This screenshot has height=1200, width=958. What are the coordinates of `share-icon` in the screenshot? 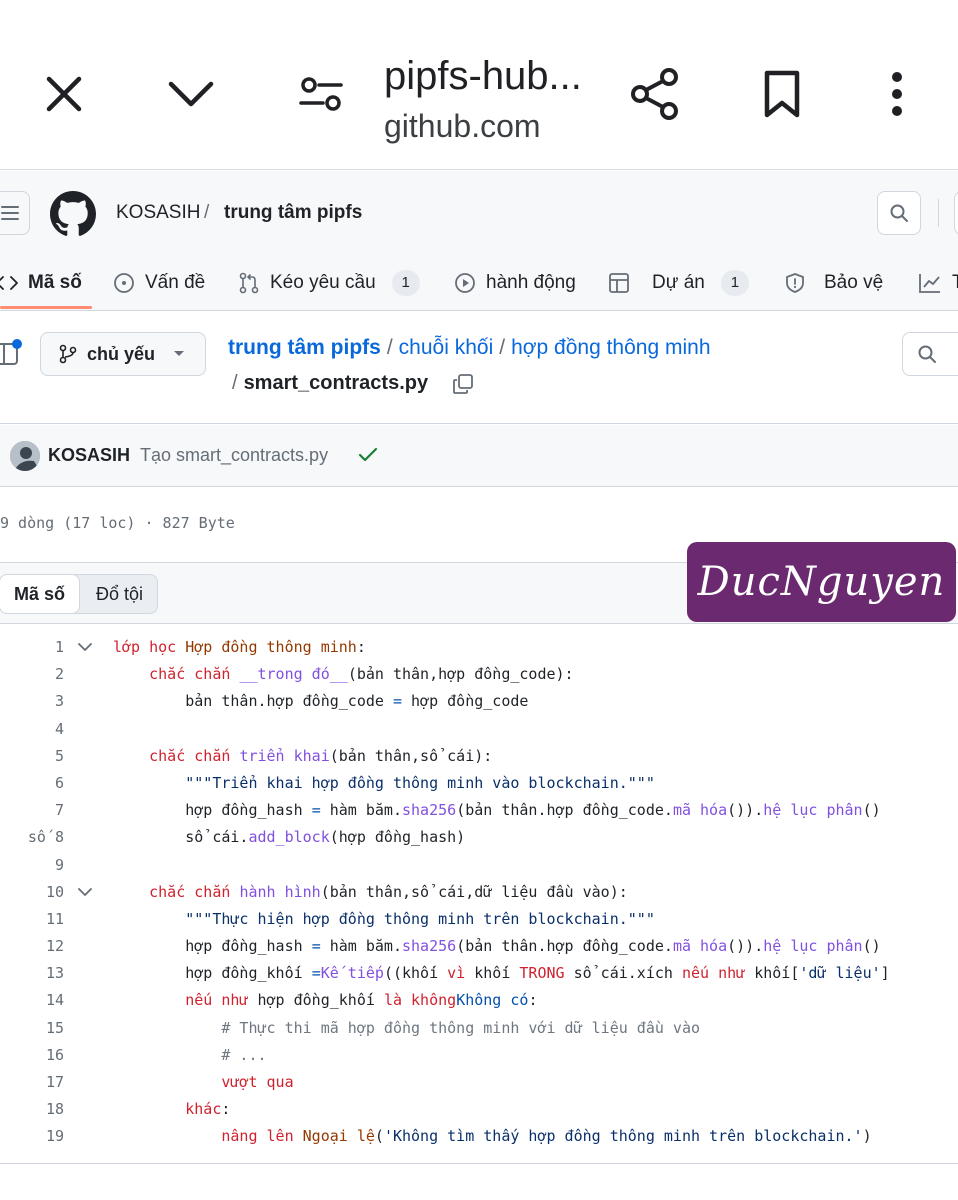 It's located at (655, 94).